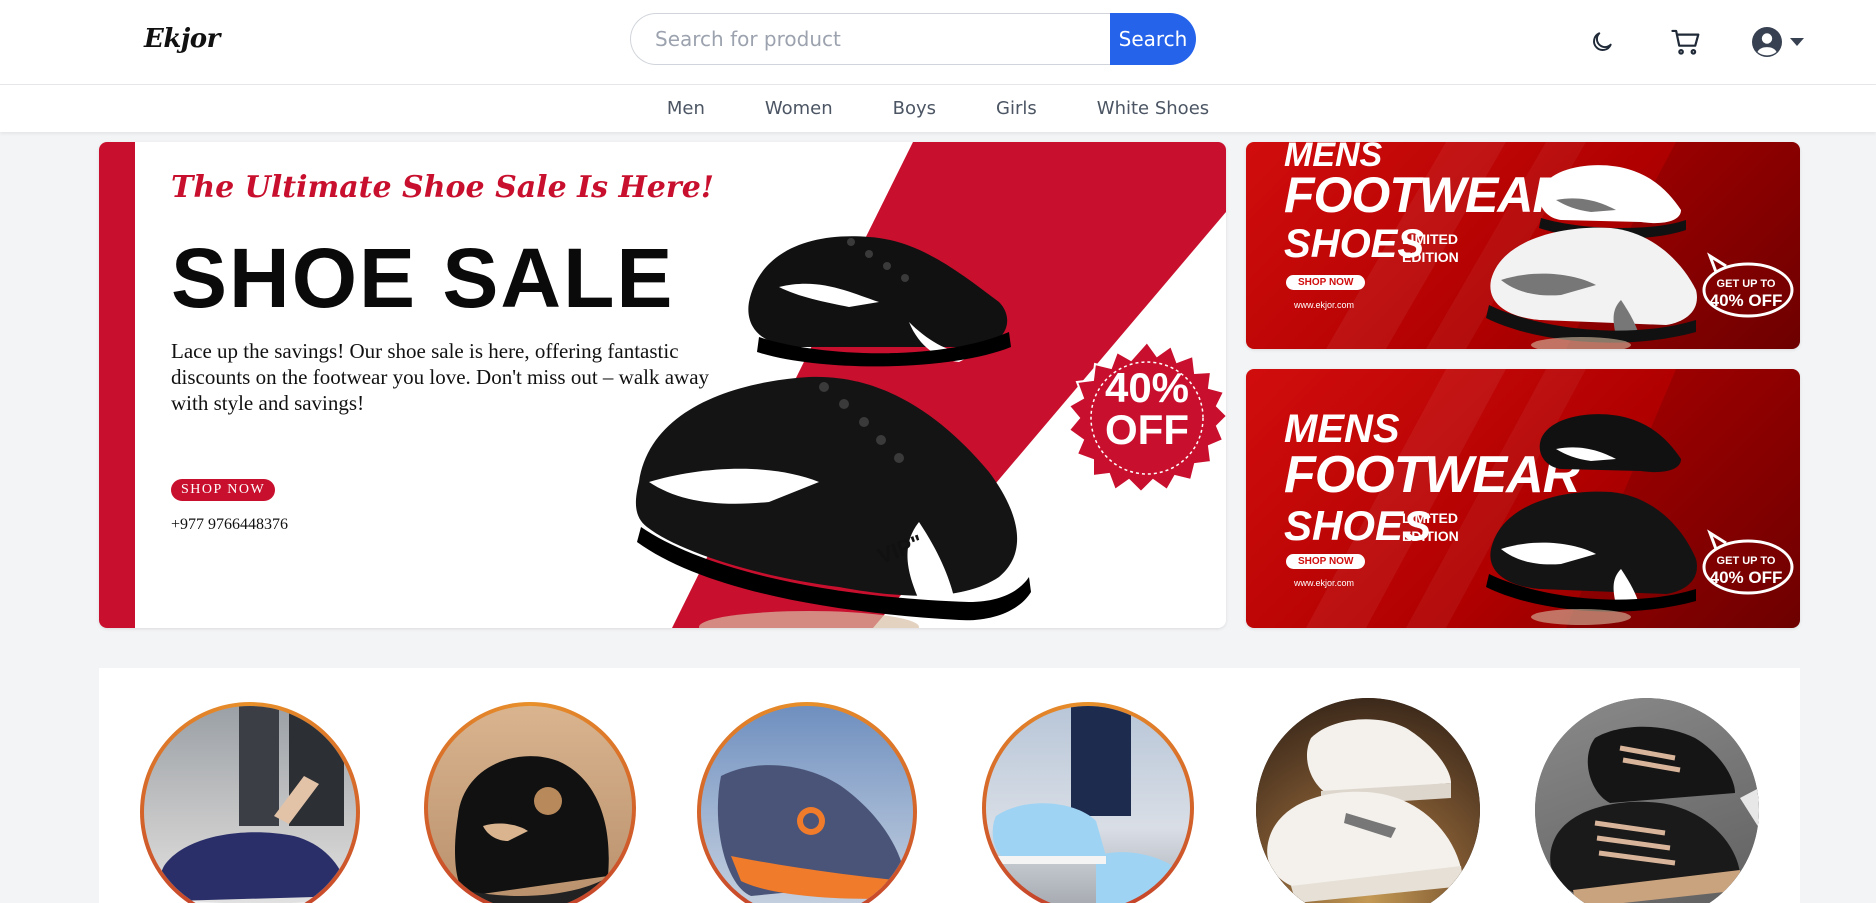 The image size is (1876, 903). I want to click on side-banner-1-discount: 40% OFF, so click(1746, 300).